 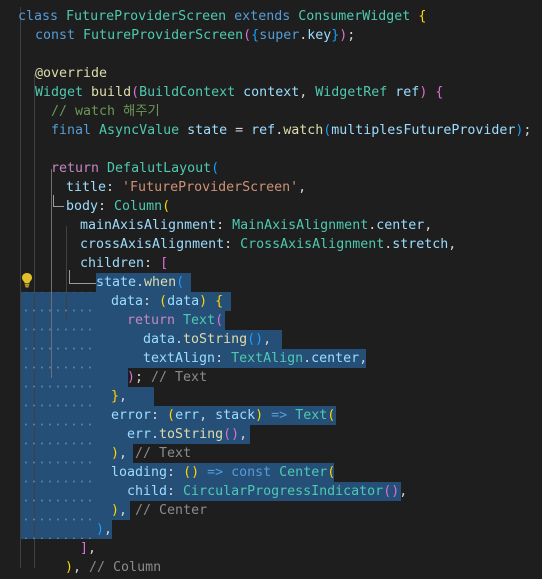 What do you see at coordinates (27, 280) in the screenshot?
I see `lightbulb-icon` at bounding box center [27, 280].